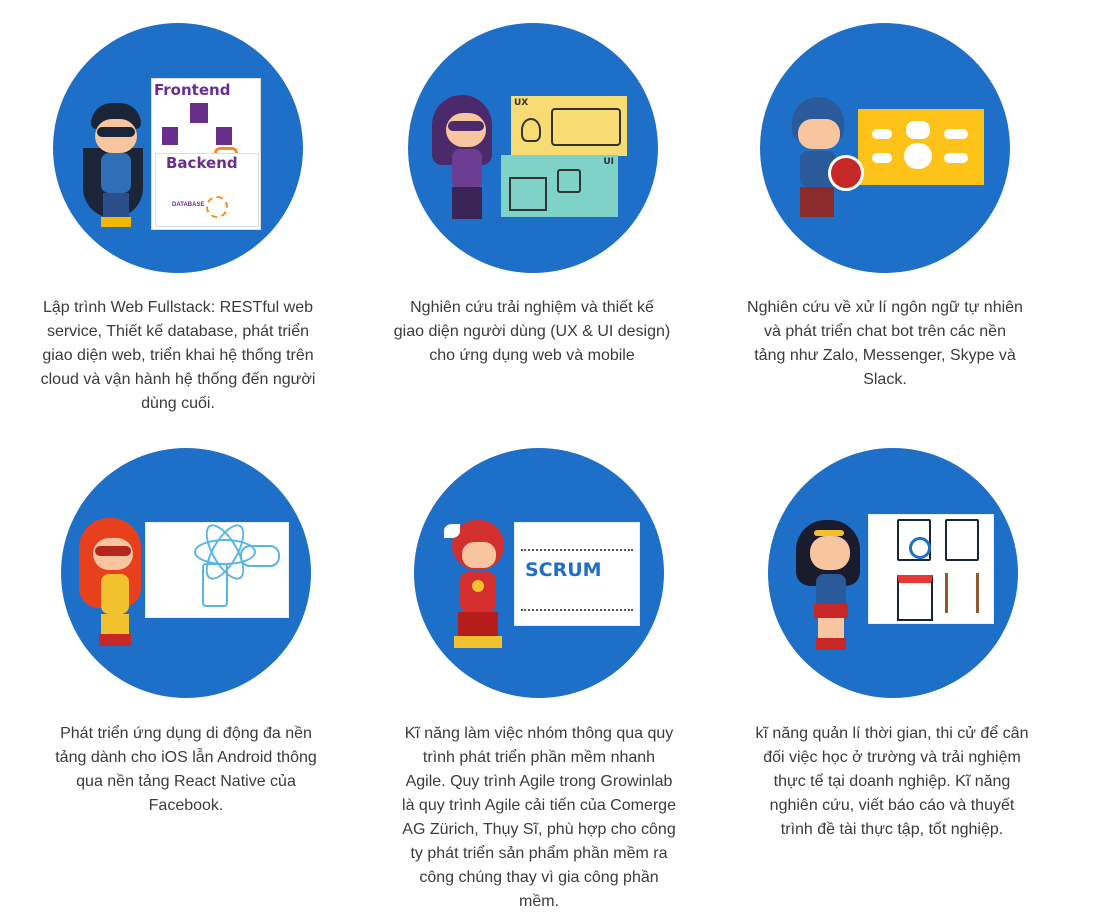 This screenshot has width=1109, height=922. What do you see at coordinates (539, 829) in the screenshot?
I see `desc-line: AG Zürich, Thụy Sĩ, phù hợp cho công` at bounding box center [539, 829].